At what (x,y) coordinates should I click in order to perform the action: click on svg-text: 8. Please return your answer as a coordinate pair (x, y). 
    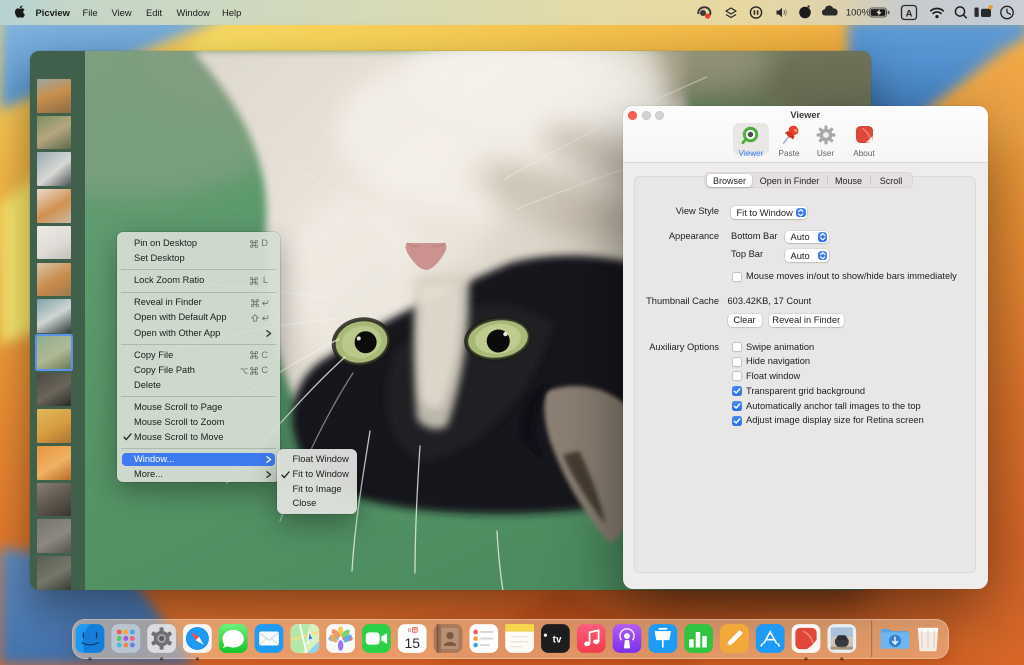
    Looking at the image, I should click on (409, 631).